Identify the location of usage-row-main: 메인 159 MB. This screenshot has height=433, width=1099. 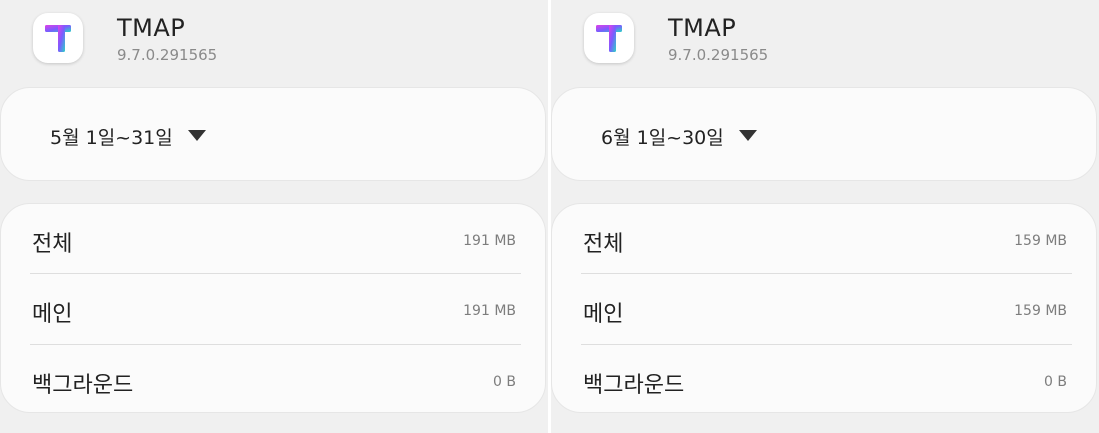
(825, 309).